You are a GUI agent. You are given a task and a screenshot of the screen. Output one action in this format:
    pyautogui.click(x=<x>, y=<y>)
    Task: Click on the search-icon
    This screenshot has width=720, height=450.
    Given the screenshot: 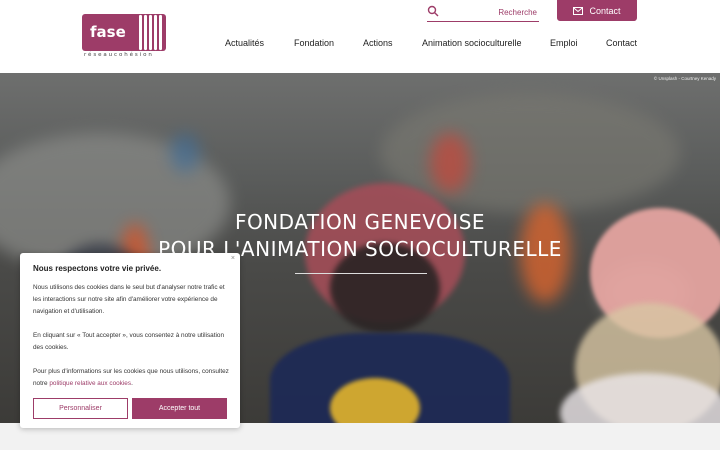 What is the action you would take?
    pyautogui.click(x=433, y=11)
    